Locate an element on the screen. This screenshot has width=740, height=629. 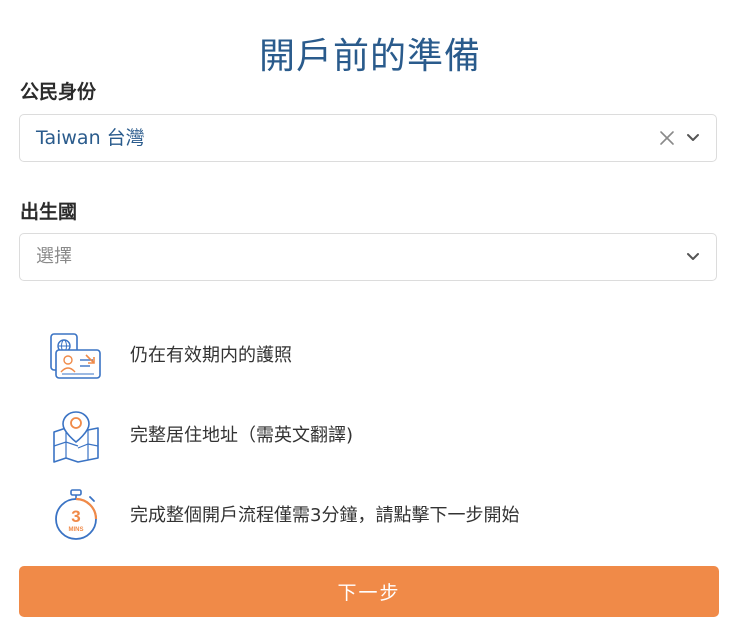
page-title: 開戶前的準備 is located at coordinates (369, 57).